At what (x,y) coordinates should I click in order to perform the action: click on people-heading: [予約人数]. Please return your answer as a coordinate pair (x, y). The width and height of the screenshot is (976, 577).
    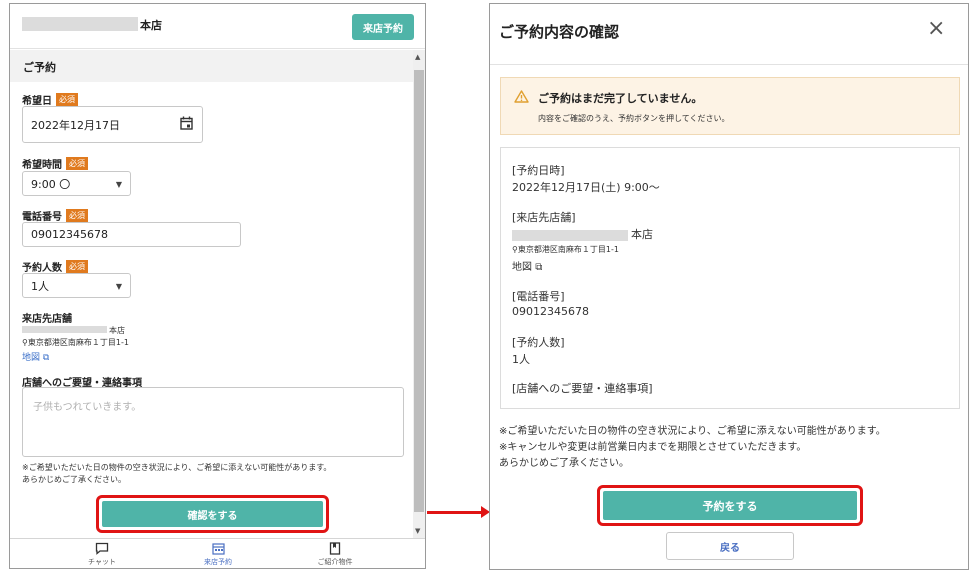
    Looking at the image, I should click on (538, 342).